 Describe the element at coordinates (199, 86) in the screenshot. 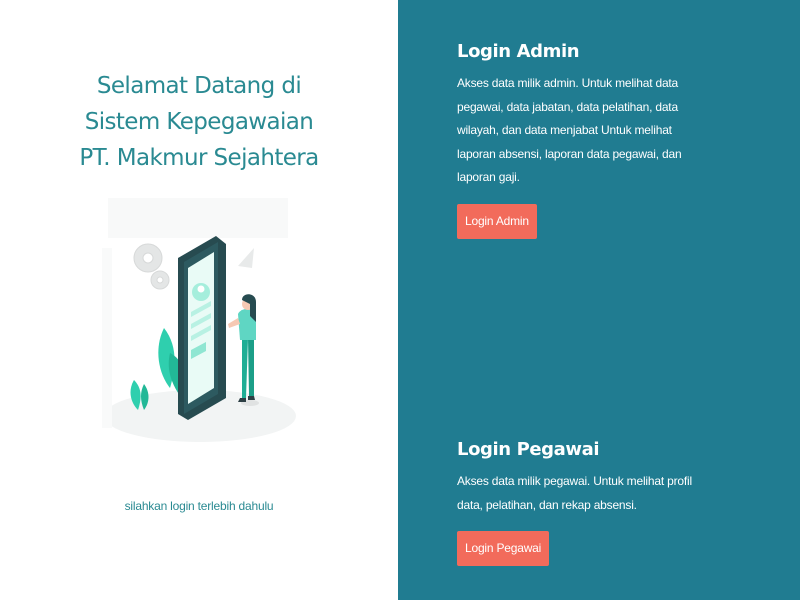

I see `welcome-line-1: Selamat Datang di` at that location.